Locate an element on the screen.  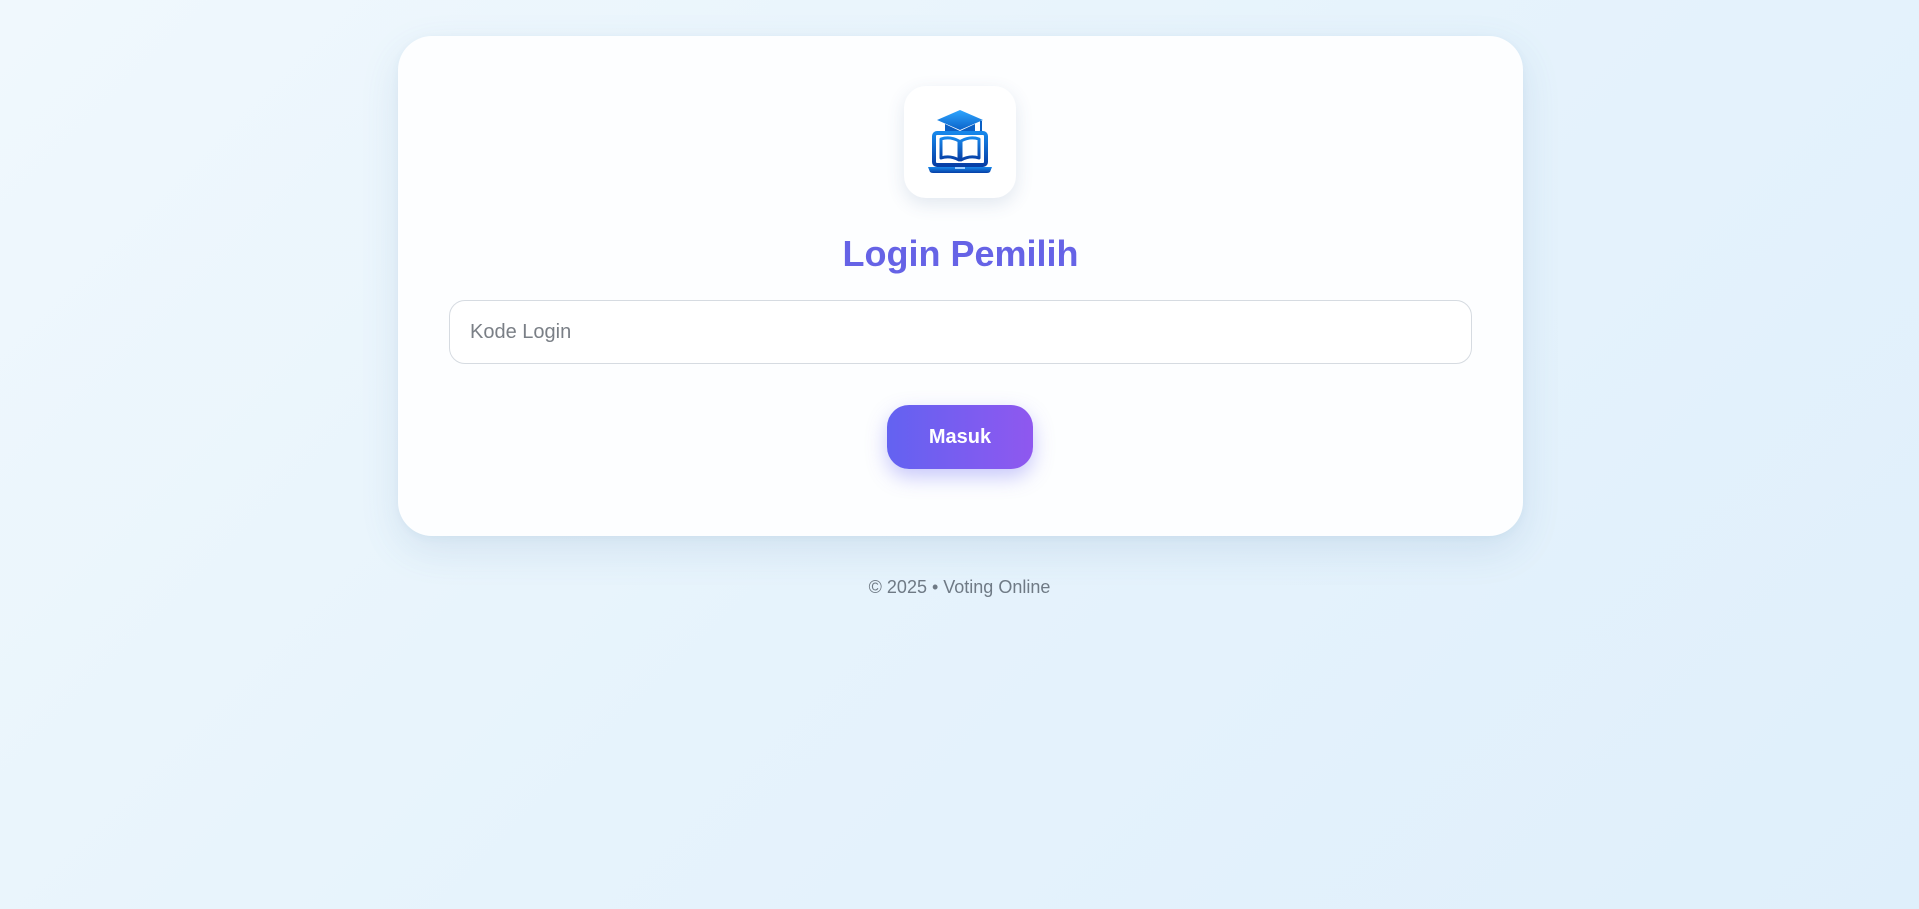
login-submit-button: Masuk is located at coordinates (960, 437).